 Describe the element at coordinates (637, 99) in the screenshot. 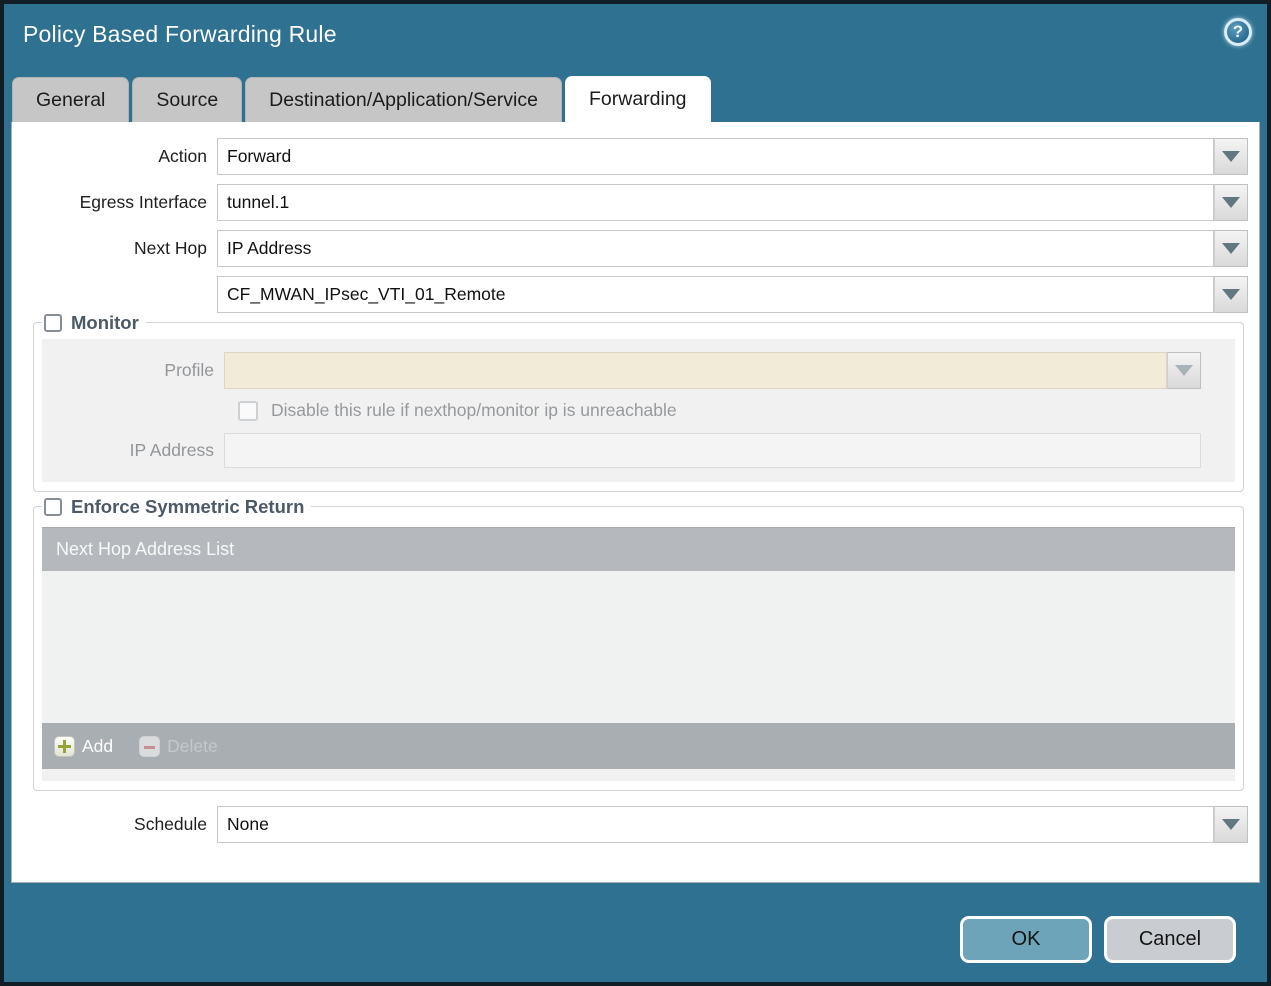

I see `tab-forwarding: Forwarding` at that location.